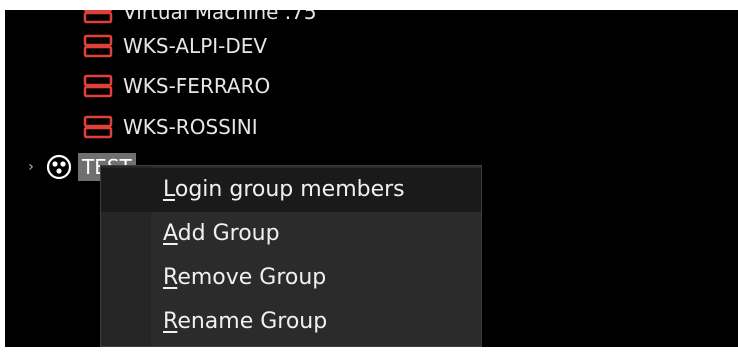  What do you see at coordinates (220, 17) in the screenshot?
I see `tree-item-label: Virtual Machine .75` at bounding box center [220, 17].